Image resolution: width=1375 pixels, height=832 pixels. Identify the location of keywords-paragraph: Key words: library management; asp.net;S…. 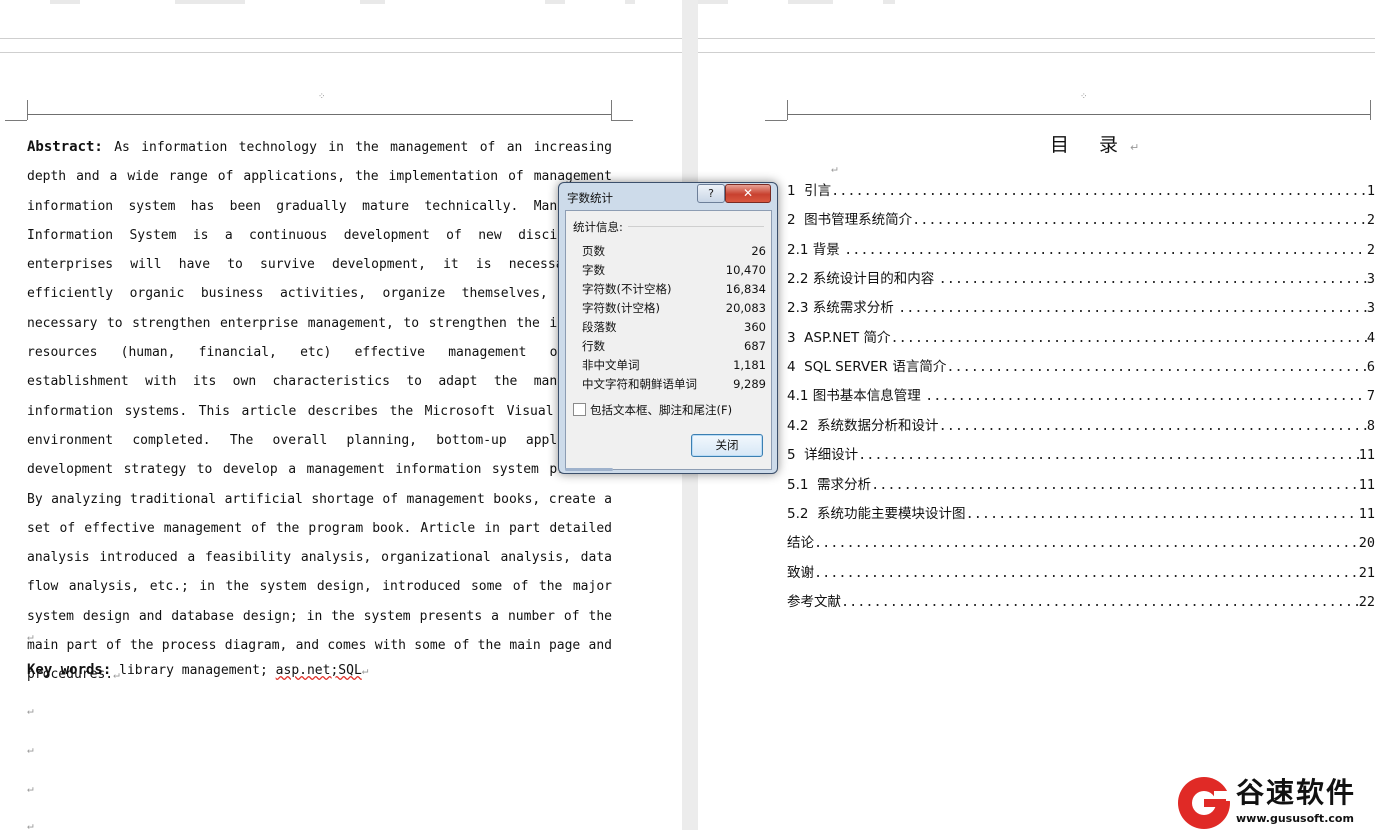
(197, 670).